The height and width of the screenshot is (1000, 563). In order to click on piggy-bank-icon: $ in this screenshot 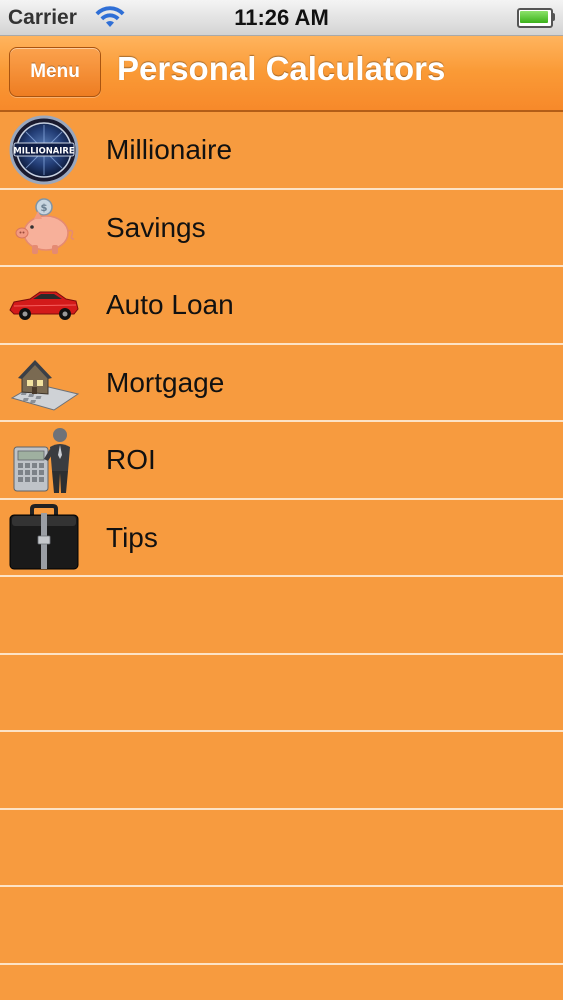, I will do `click(45, 225)`.